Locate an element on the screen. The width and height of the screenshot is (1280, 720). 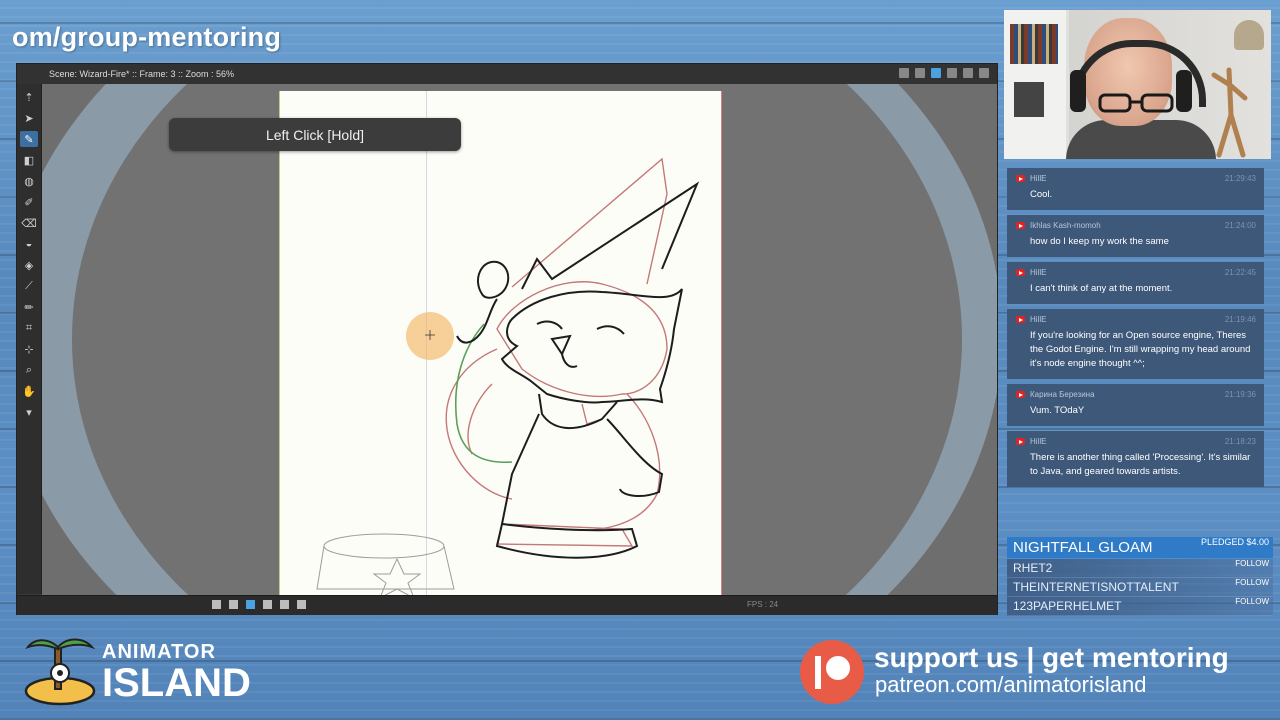
select-icon: ➤ is located at coordinates (29, 118).